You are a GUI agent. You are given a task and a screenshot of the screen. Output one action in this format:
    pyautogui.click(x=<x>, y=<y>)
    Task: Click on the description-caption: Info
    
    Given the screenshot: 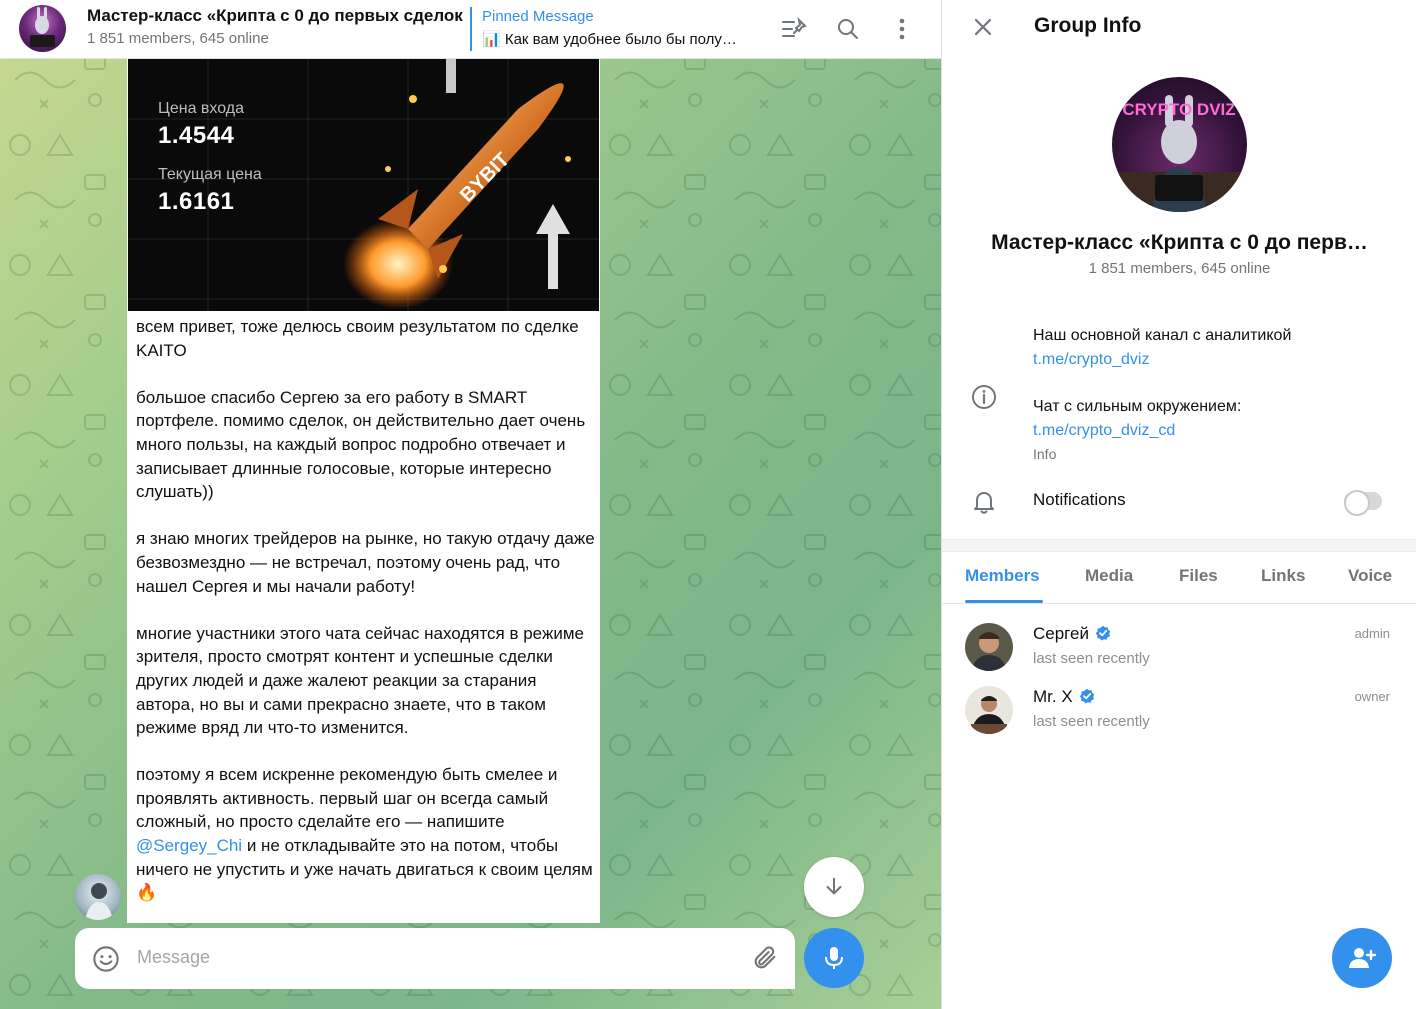 What is the action you would take?
    pyautogui.click(x=1045, y=454)
    